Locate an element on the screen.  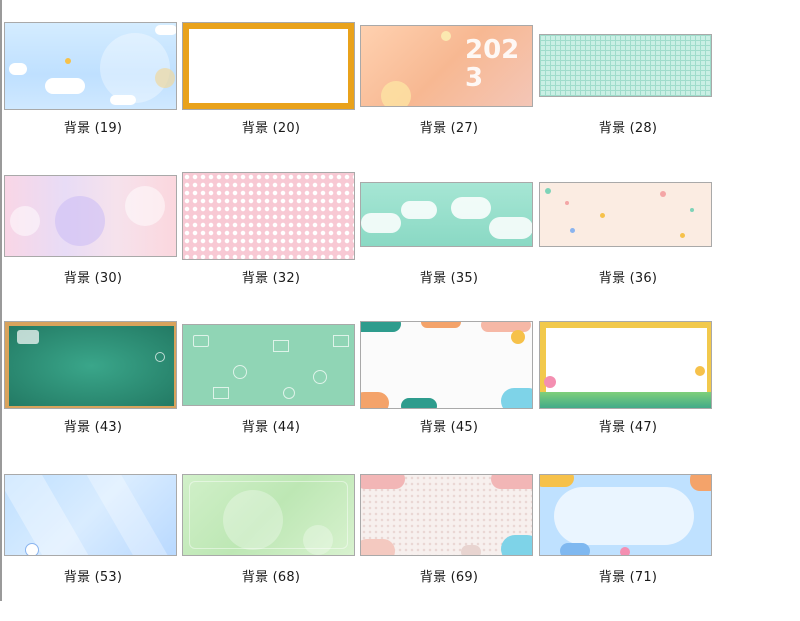
file-item: 背景 (43) is located at coordinates (93, 396).